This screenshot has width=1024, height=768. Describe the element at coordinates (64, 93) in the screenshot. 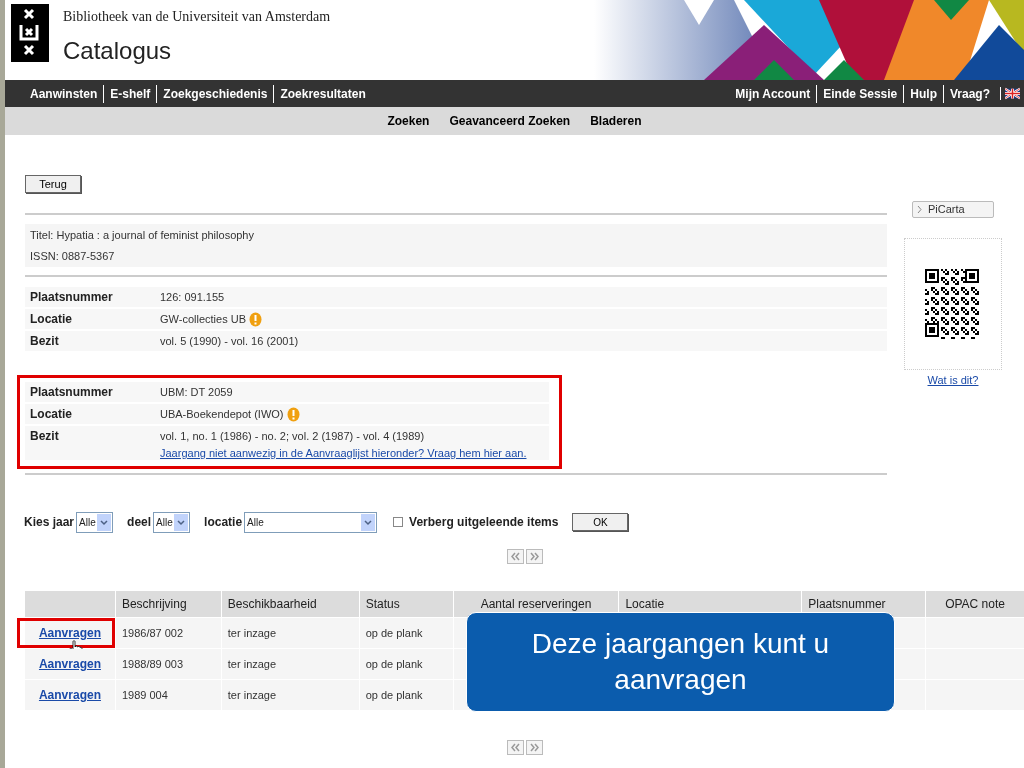

I see `nav-link: Aanwinsten` at that location.